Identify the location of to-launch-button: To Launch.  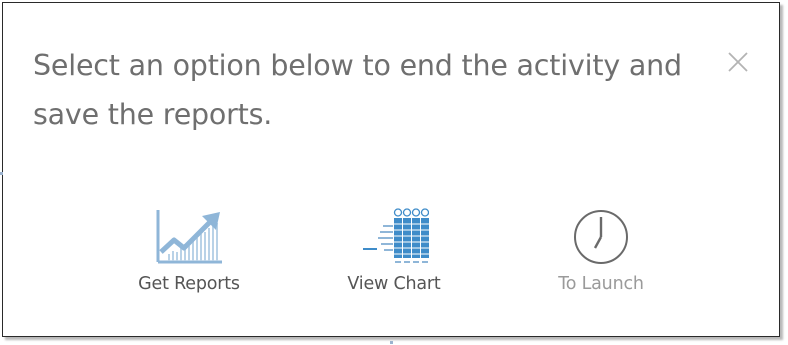
(601, 255).